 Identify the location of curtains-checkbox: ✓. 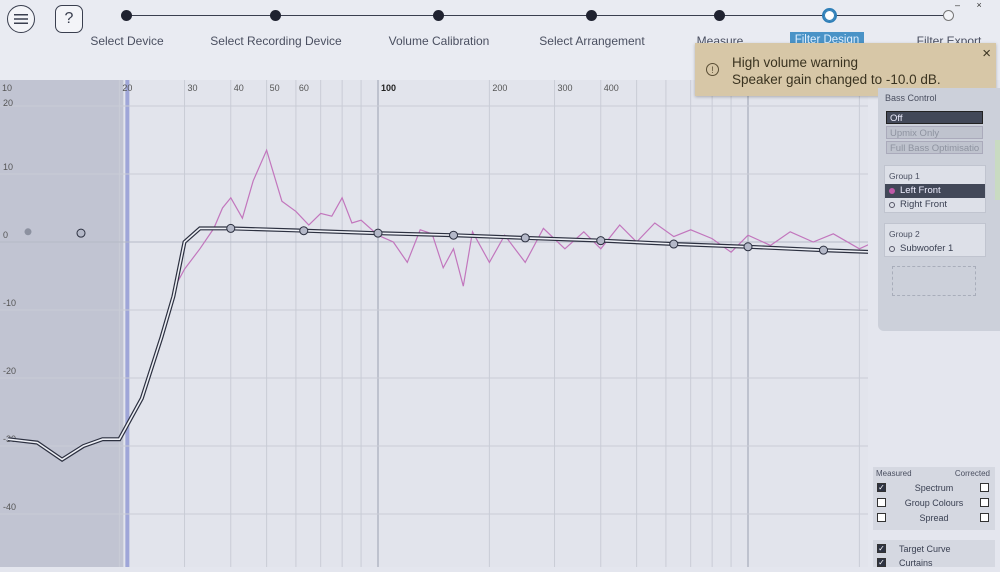
(881, 562).